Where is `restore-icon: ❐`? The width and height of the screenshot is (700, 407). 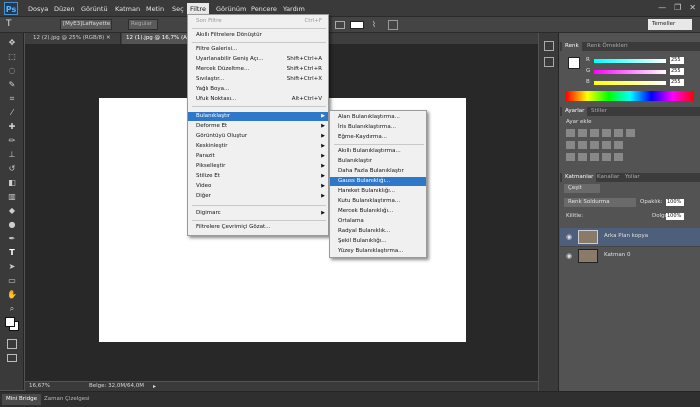 restore-icon: ❐ is located at coordinates (677, 8).